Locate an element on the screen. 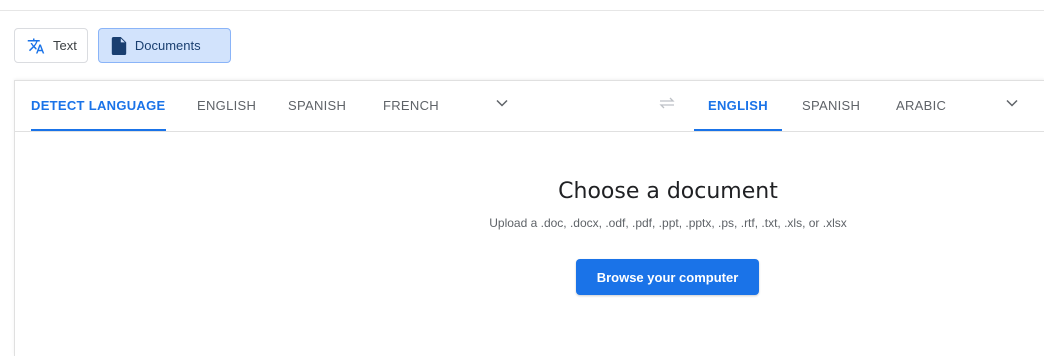  target-more-languages-button is located at coordinates (1012, 105).